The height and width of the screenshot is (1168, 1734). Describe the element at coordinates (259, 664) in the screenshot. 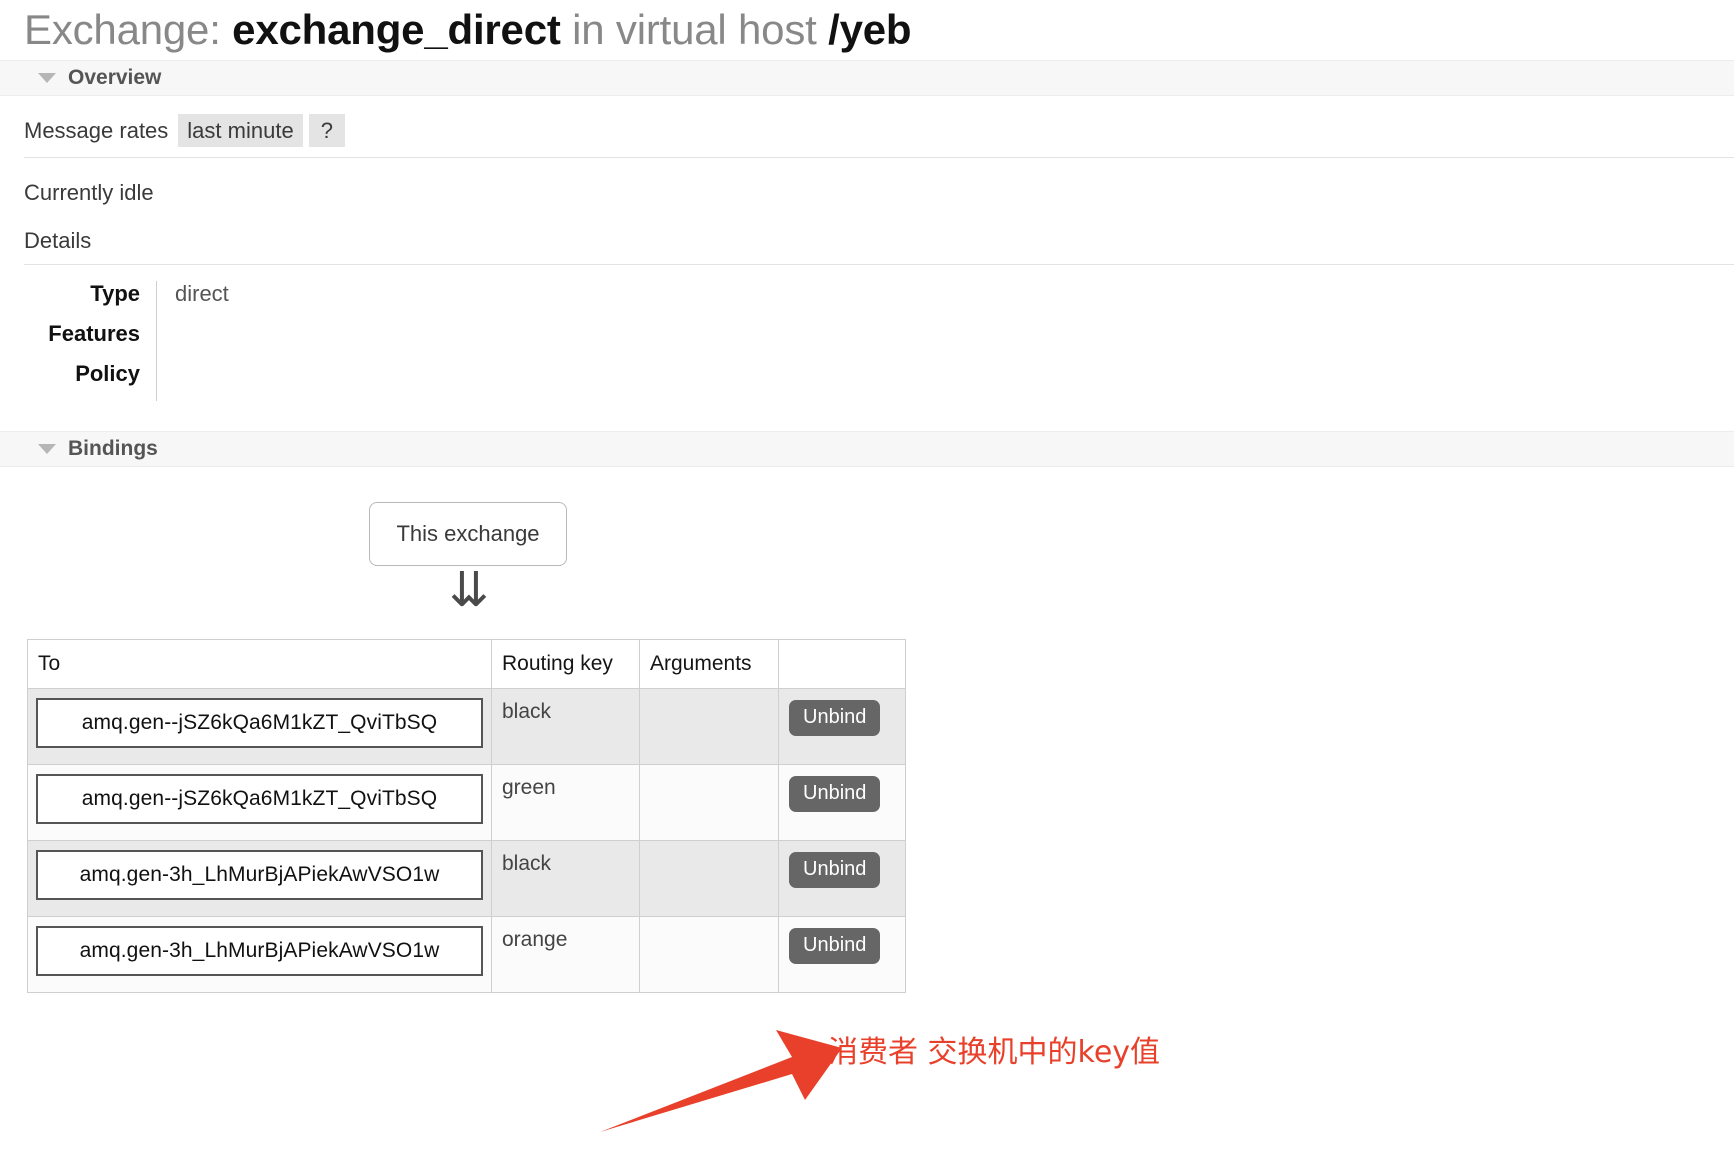

I see `column-header-to: To` at that location.